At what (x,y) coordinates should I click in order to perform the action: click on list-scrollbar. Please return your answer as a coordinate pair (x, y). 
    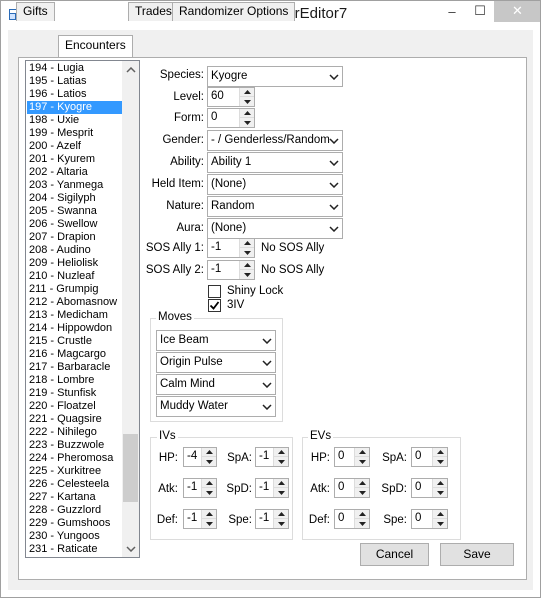
    Looking at the image, I should click on (130, 309).